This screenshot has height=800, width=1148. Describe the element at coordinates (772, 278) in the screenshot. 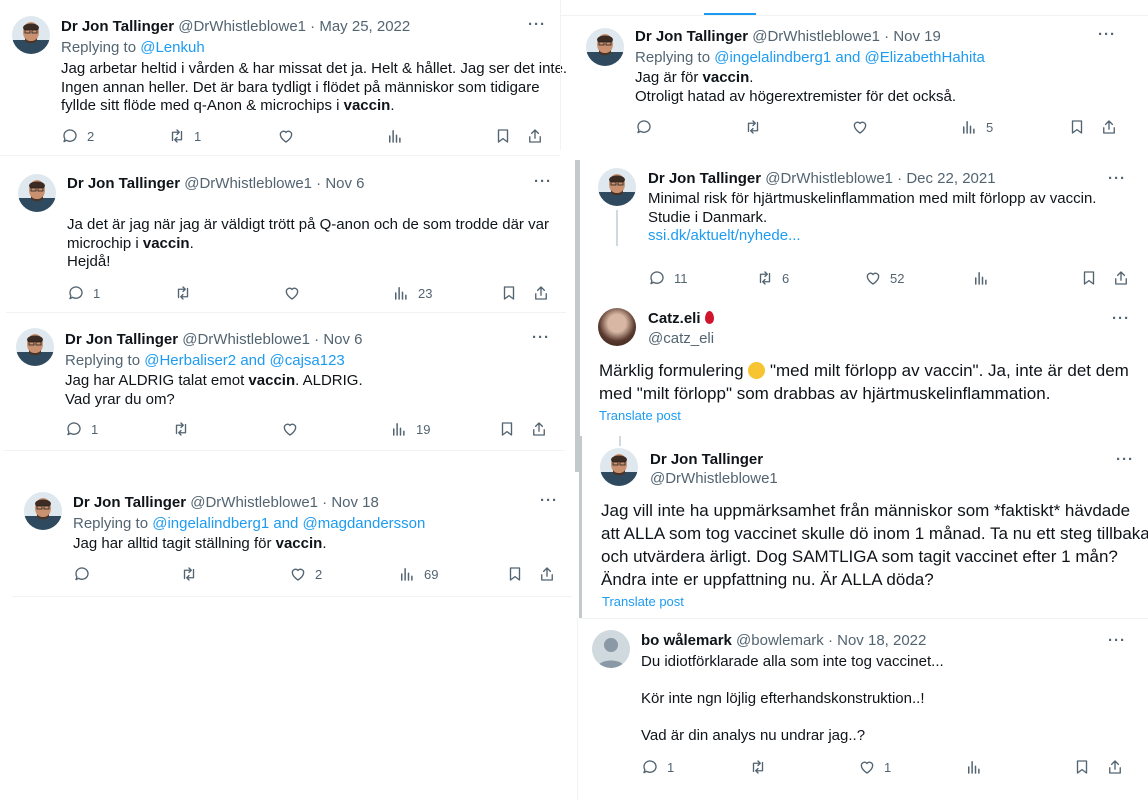

I see `retweet-button: 6` at that location.